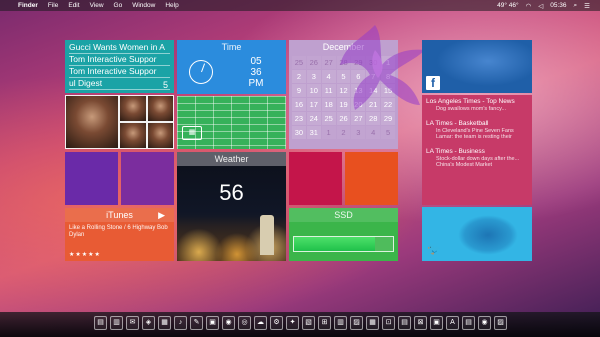 Image resolution: width=600 pixels, height=337 pixels. What do you see at coordinates (299, 118) in the screenshot?
I see `calendar-day: 23` at bounding box center [299, 118].